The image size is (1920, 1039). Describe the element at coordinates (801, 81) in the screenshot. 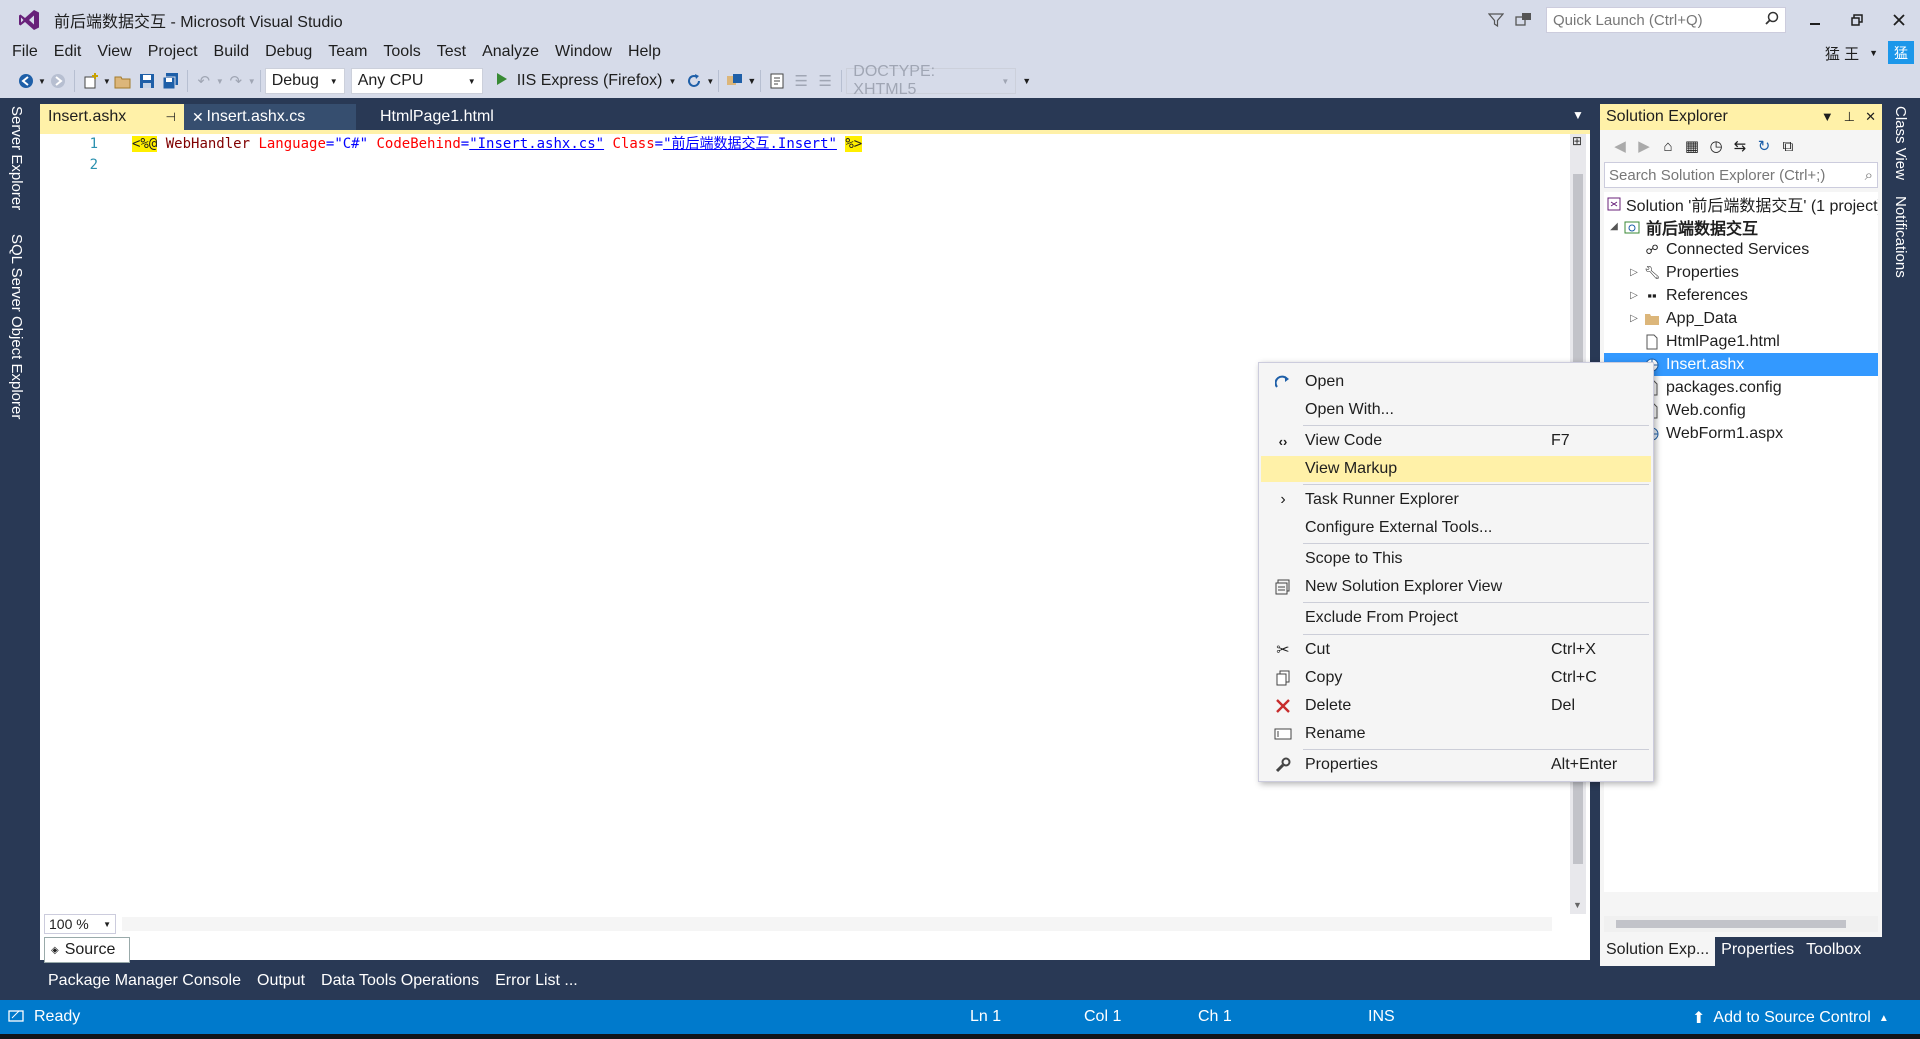

I see `comment-out-icon: ☰` at that location.